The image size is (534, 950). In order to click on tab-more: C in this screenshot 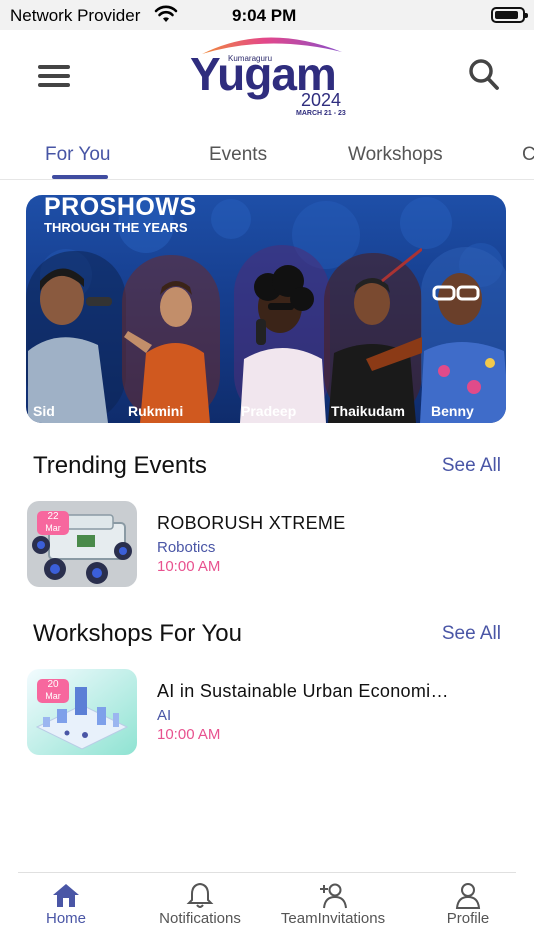, I will do `click(528, 155)`.